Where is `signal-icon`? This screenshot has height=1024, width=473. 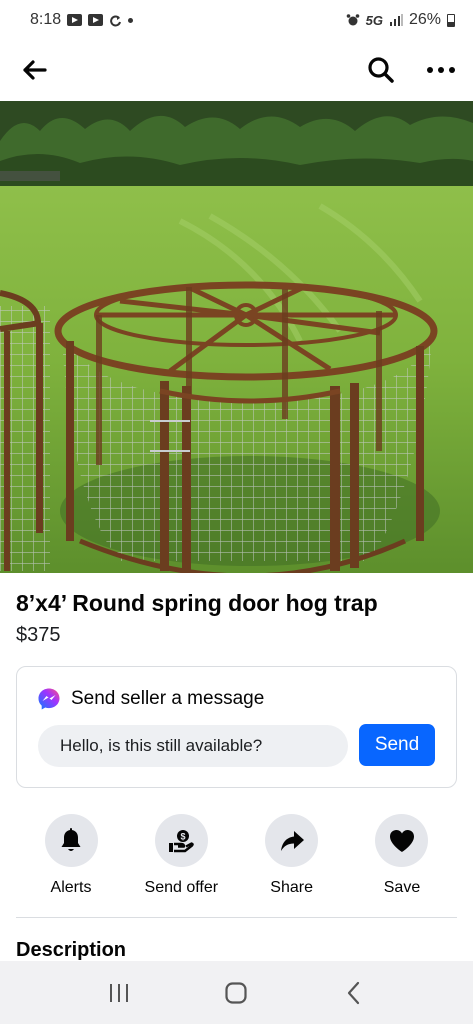
signal-icon is located at coordinates (396, 20).